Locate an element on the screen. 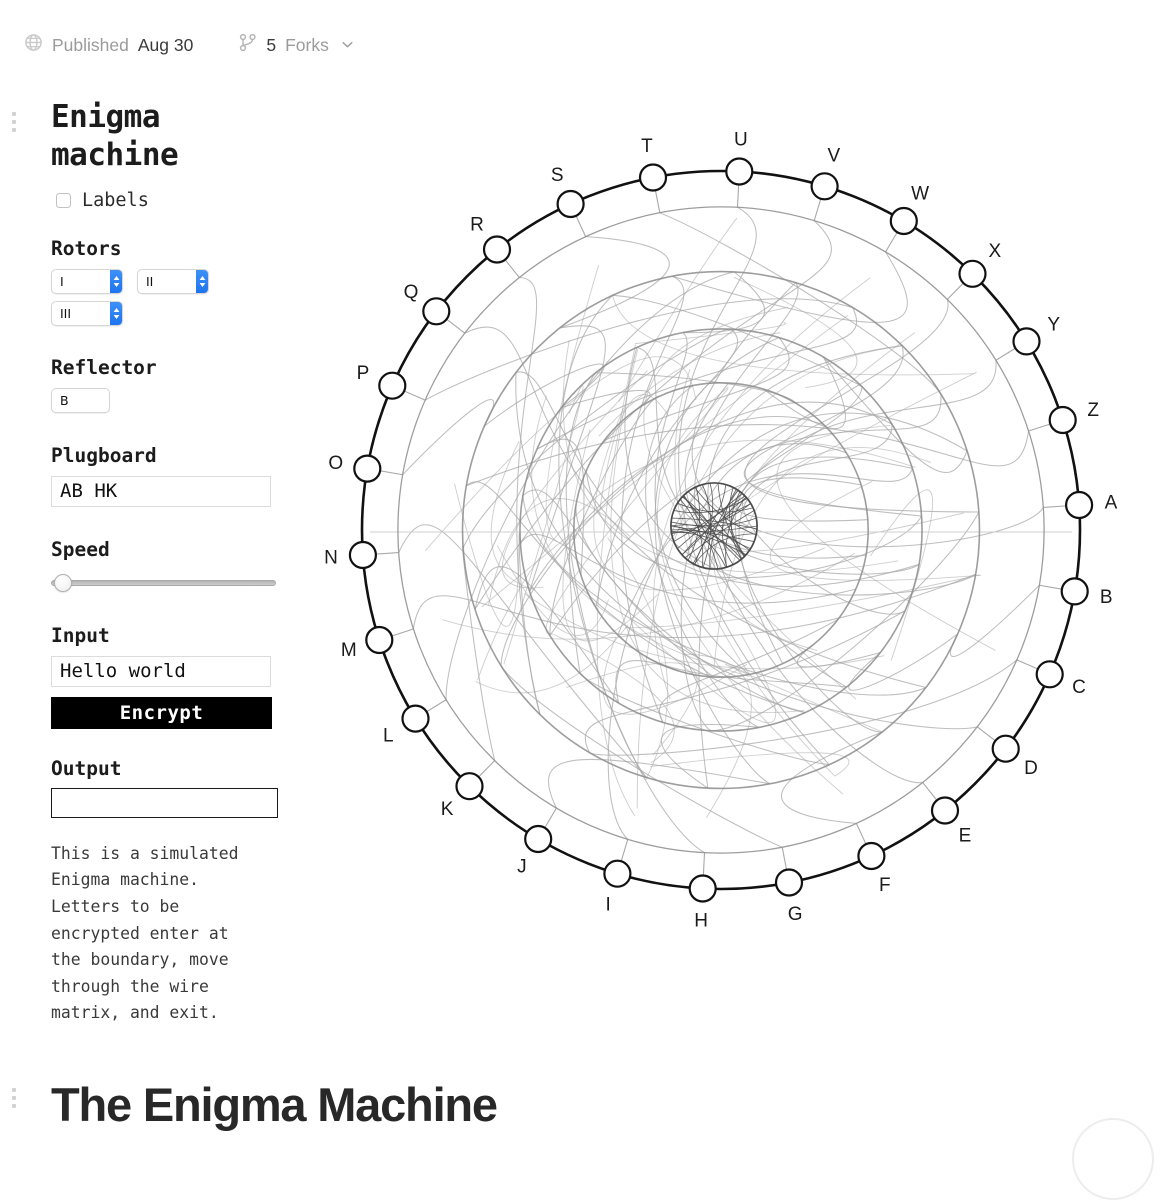 The image size is (1160, 1200). speed-section-title: Speed is located at coordinates (80, 549).